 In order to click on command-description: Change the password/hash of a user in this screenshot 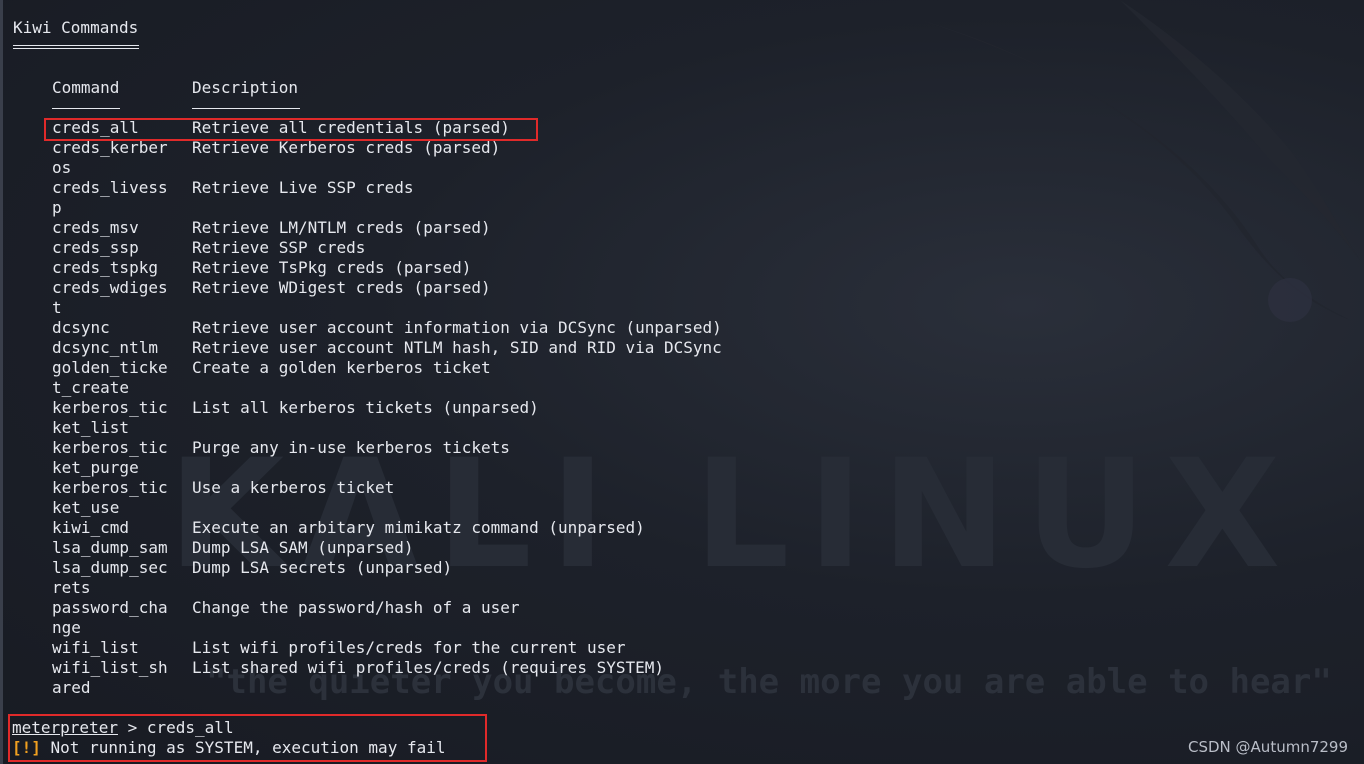, I will do `click(356, 607)`.